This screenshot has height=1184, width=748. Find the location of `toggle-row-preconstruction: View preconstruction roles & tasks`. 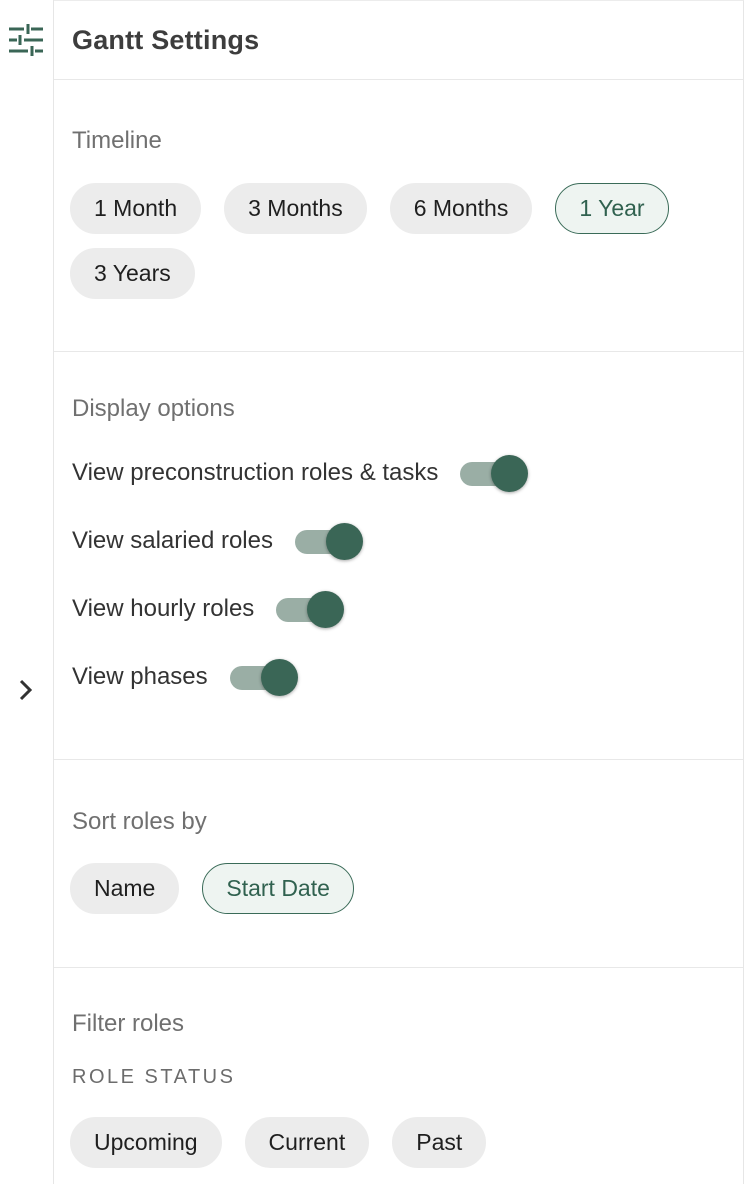

toggle-row-preconstruction: View preconstruction roles & tasks is located at coordinates (406, 473).